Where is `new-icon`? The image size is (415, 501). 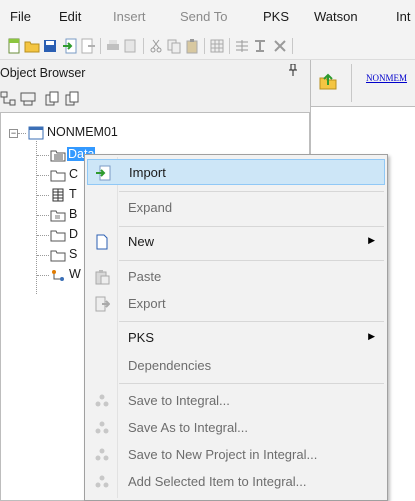
new-icon is located at coordinates (14, 46).